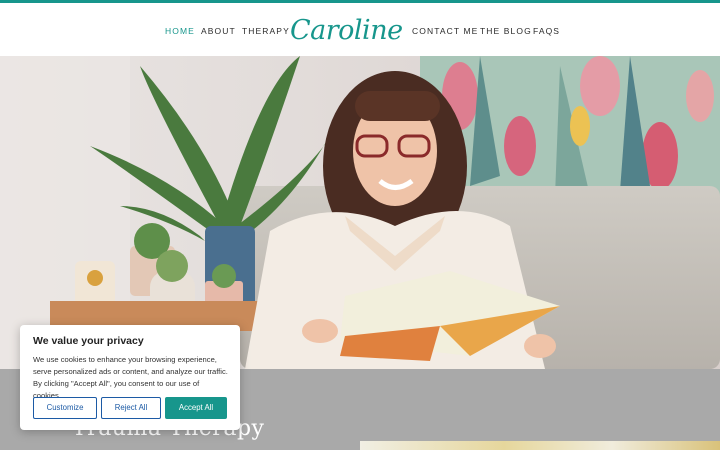  I want to click on customize-button: Customize, so click(65, 408).